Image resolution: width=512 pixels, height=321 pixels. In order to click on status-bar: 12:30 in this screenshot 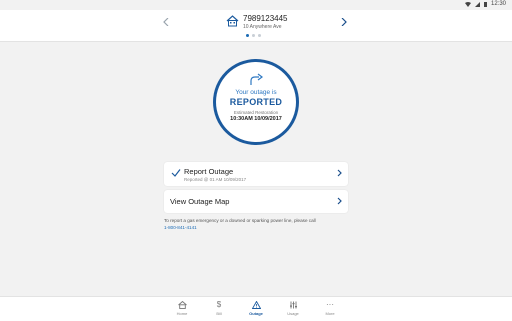, I will do `click(256, 5)`.